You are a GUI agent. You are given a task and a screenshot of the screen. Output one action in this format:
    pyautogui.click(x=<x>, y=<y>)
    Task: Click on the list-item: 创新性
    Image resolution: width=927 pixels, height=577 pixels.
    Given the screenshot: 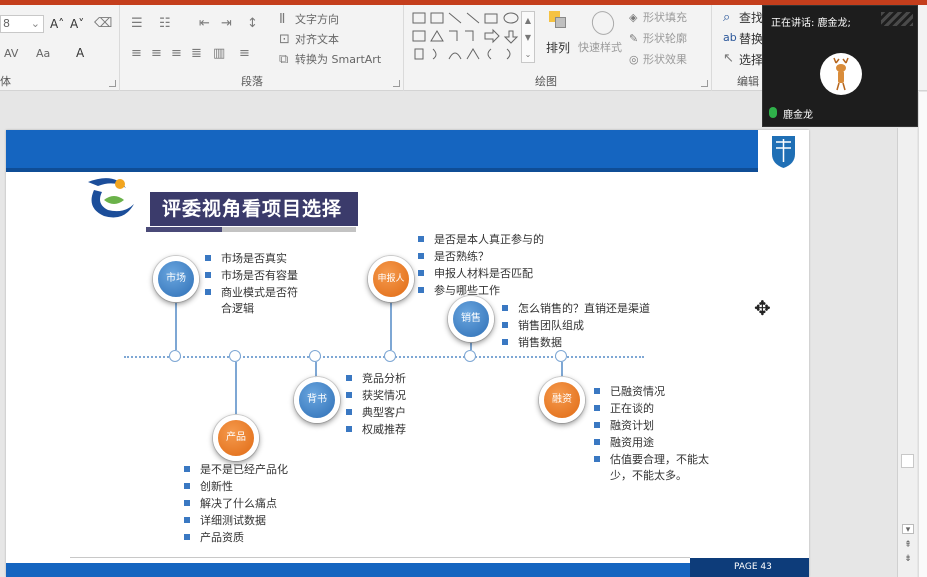 What is the action you would take?
    pyautogui.click(x=235, y=486)
    